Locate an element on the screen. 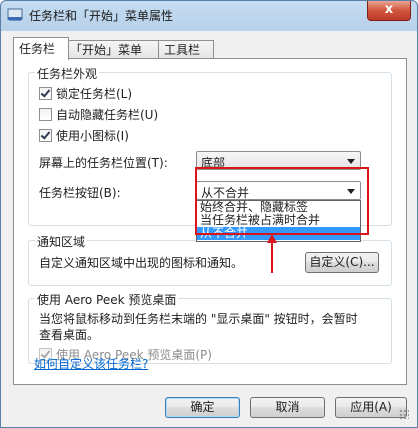 The height and width of the screenshot is (428, 418). title-bar: 任务栏和「开始」菜单属性 x is located at coordinates (209, 15).